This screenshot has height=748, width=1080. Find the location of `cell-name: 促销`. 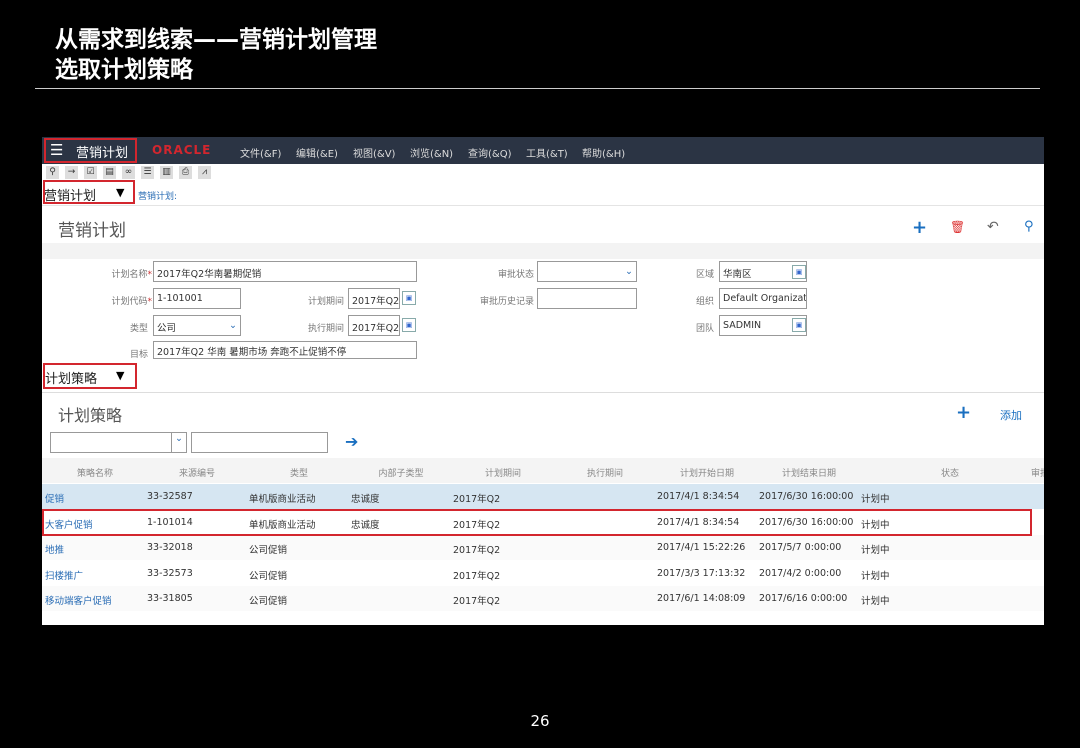

cell-name: 促销 is located at coordinates (54, 498).